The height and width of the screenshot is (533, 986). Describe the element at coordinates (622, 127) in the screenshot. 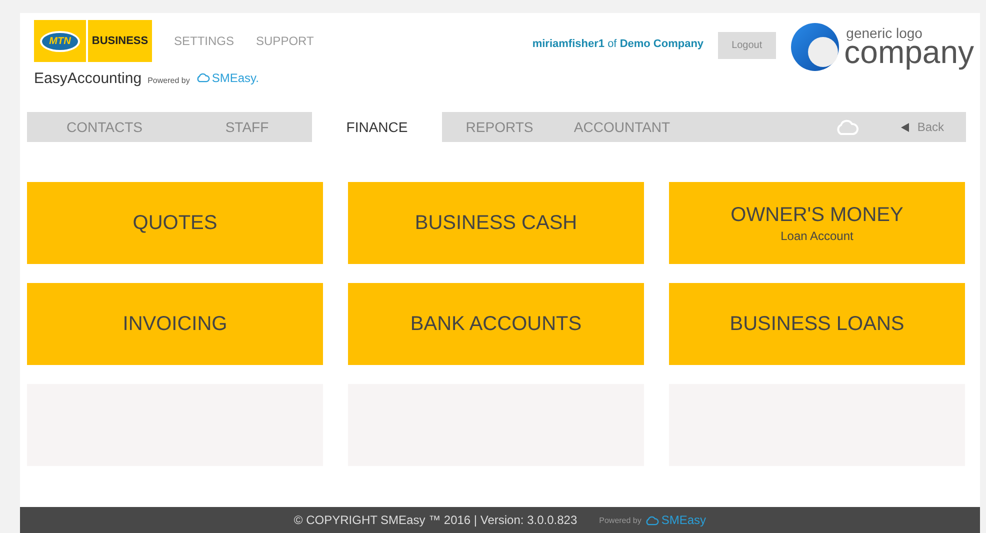

I see `nav-tab: ACCOUNTANT` at that location.